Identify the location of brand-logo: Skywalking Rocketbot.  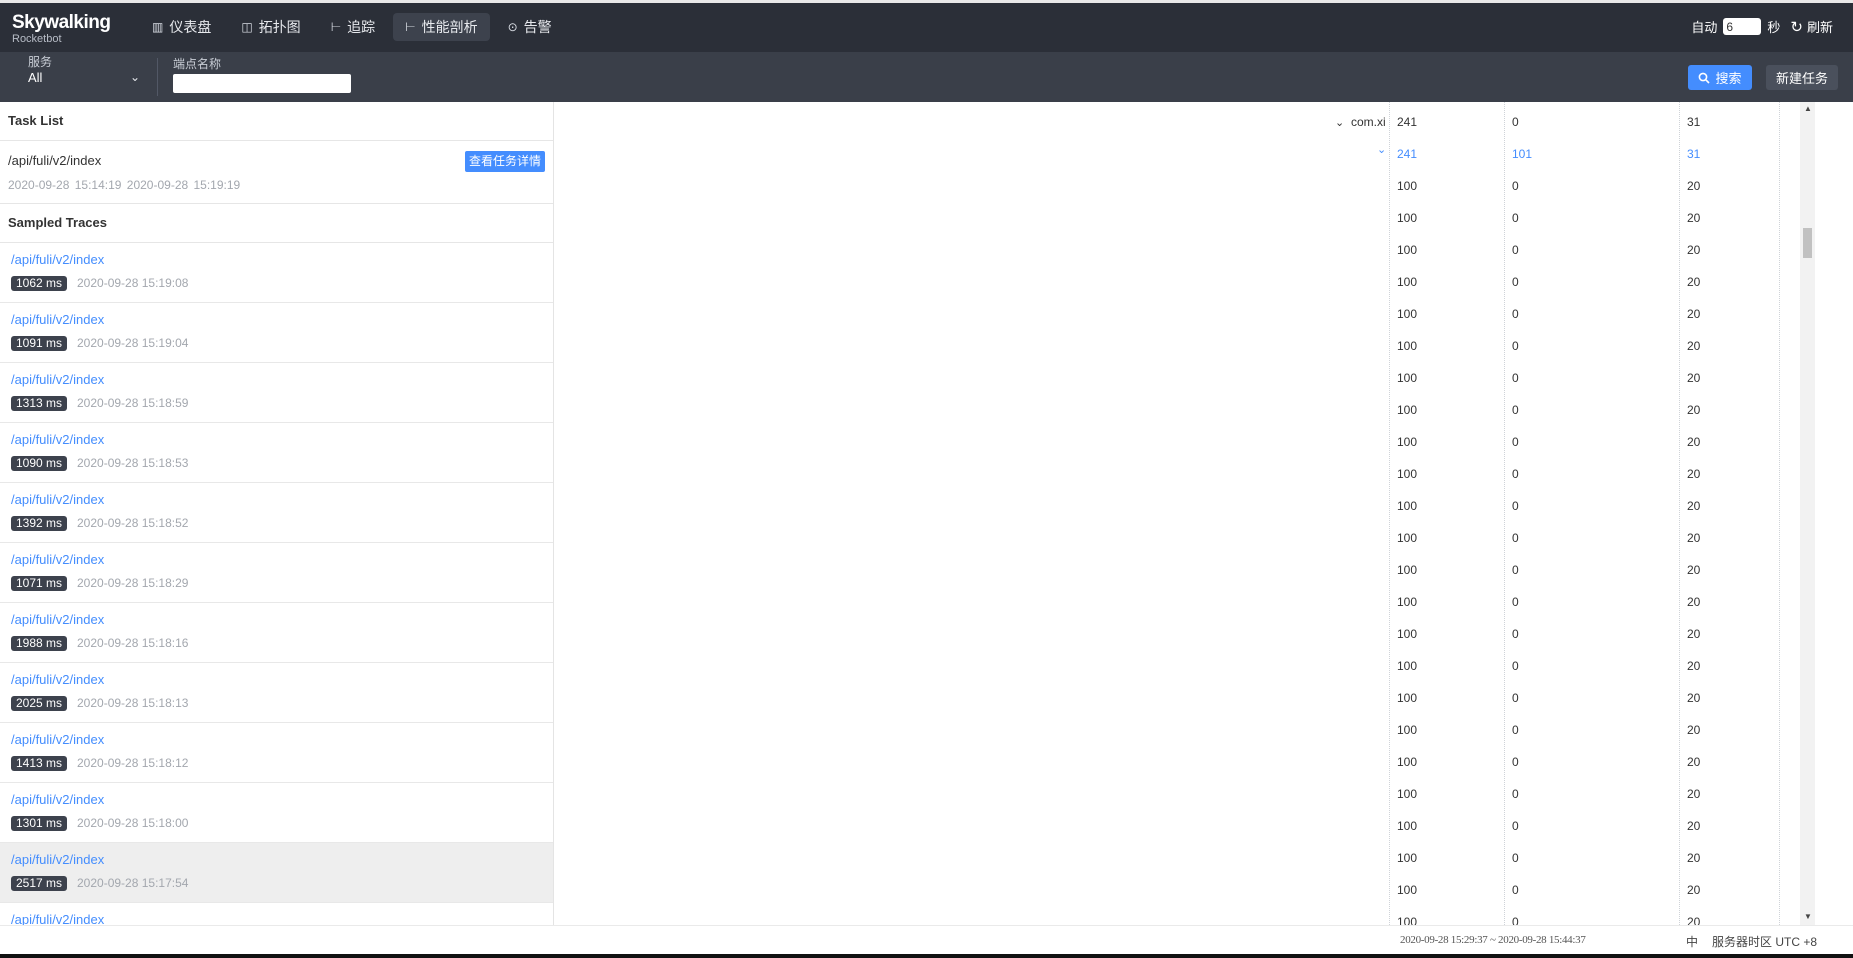
(61, 29).